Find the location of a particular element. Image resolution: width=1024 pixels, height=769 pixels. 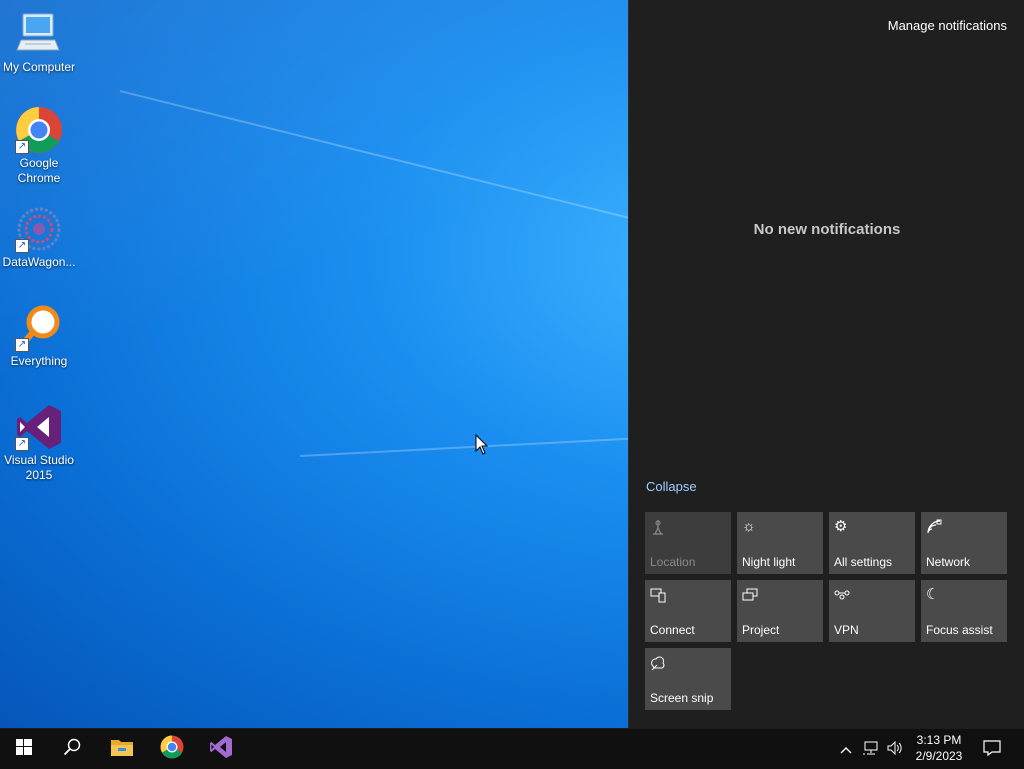

taskbar-search-button is located at coordinates (72, 749).